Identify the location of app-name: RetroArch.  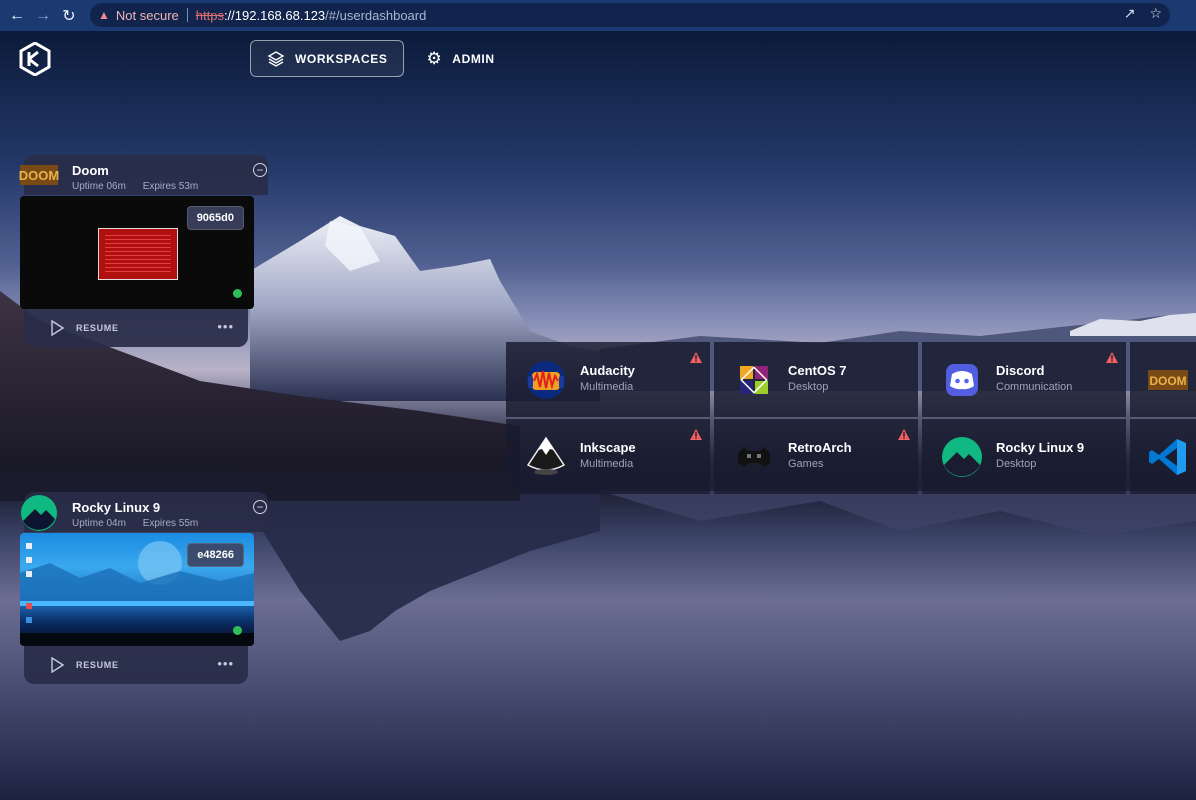
(820, 447).